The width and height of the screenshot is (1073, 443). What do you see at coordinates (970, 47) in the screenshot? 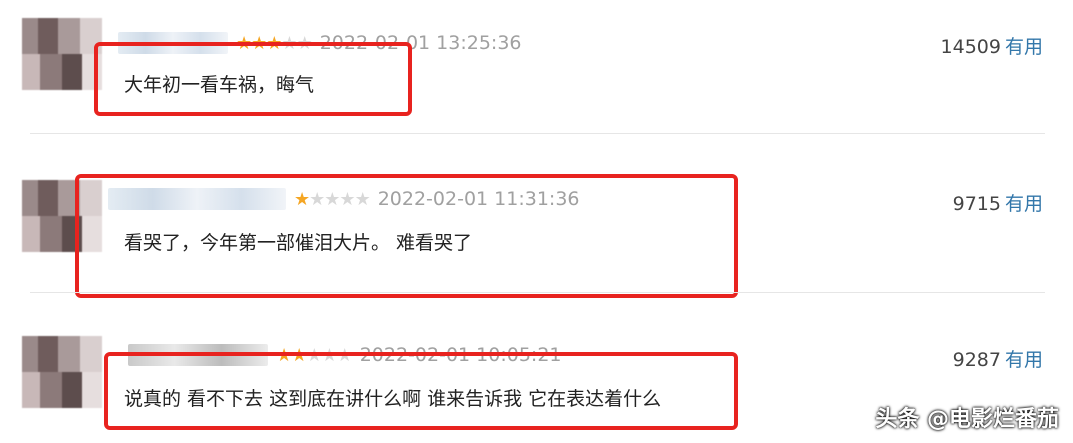
I see `helpful-count: 14509` at bounding box center [970, 47].